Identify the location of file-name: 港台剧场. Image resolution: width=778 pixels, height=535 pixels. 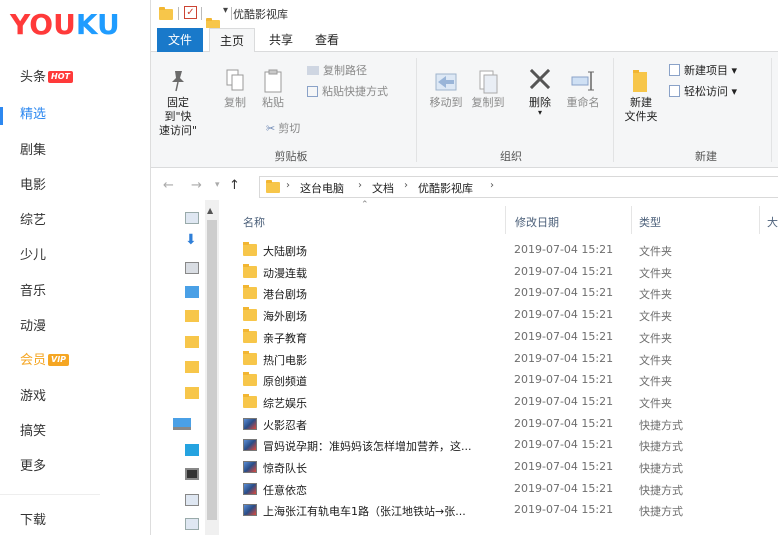
(285, 295).